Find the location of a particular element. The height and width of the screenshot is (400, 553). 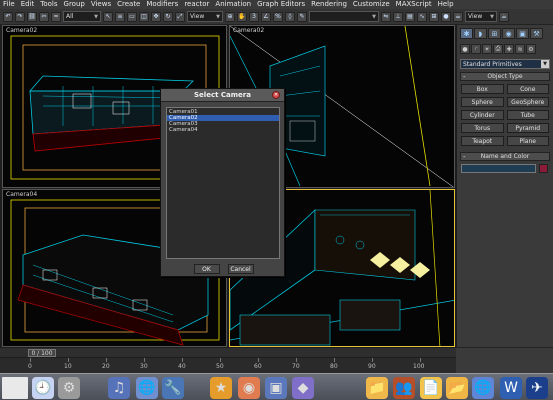

track-bar: 0 10 20 30 40 50 60 70 80 90 100 is located at coordinates (228, 365).